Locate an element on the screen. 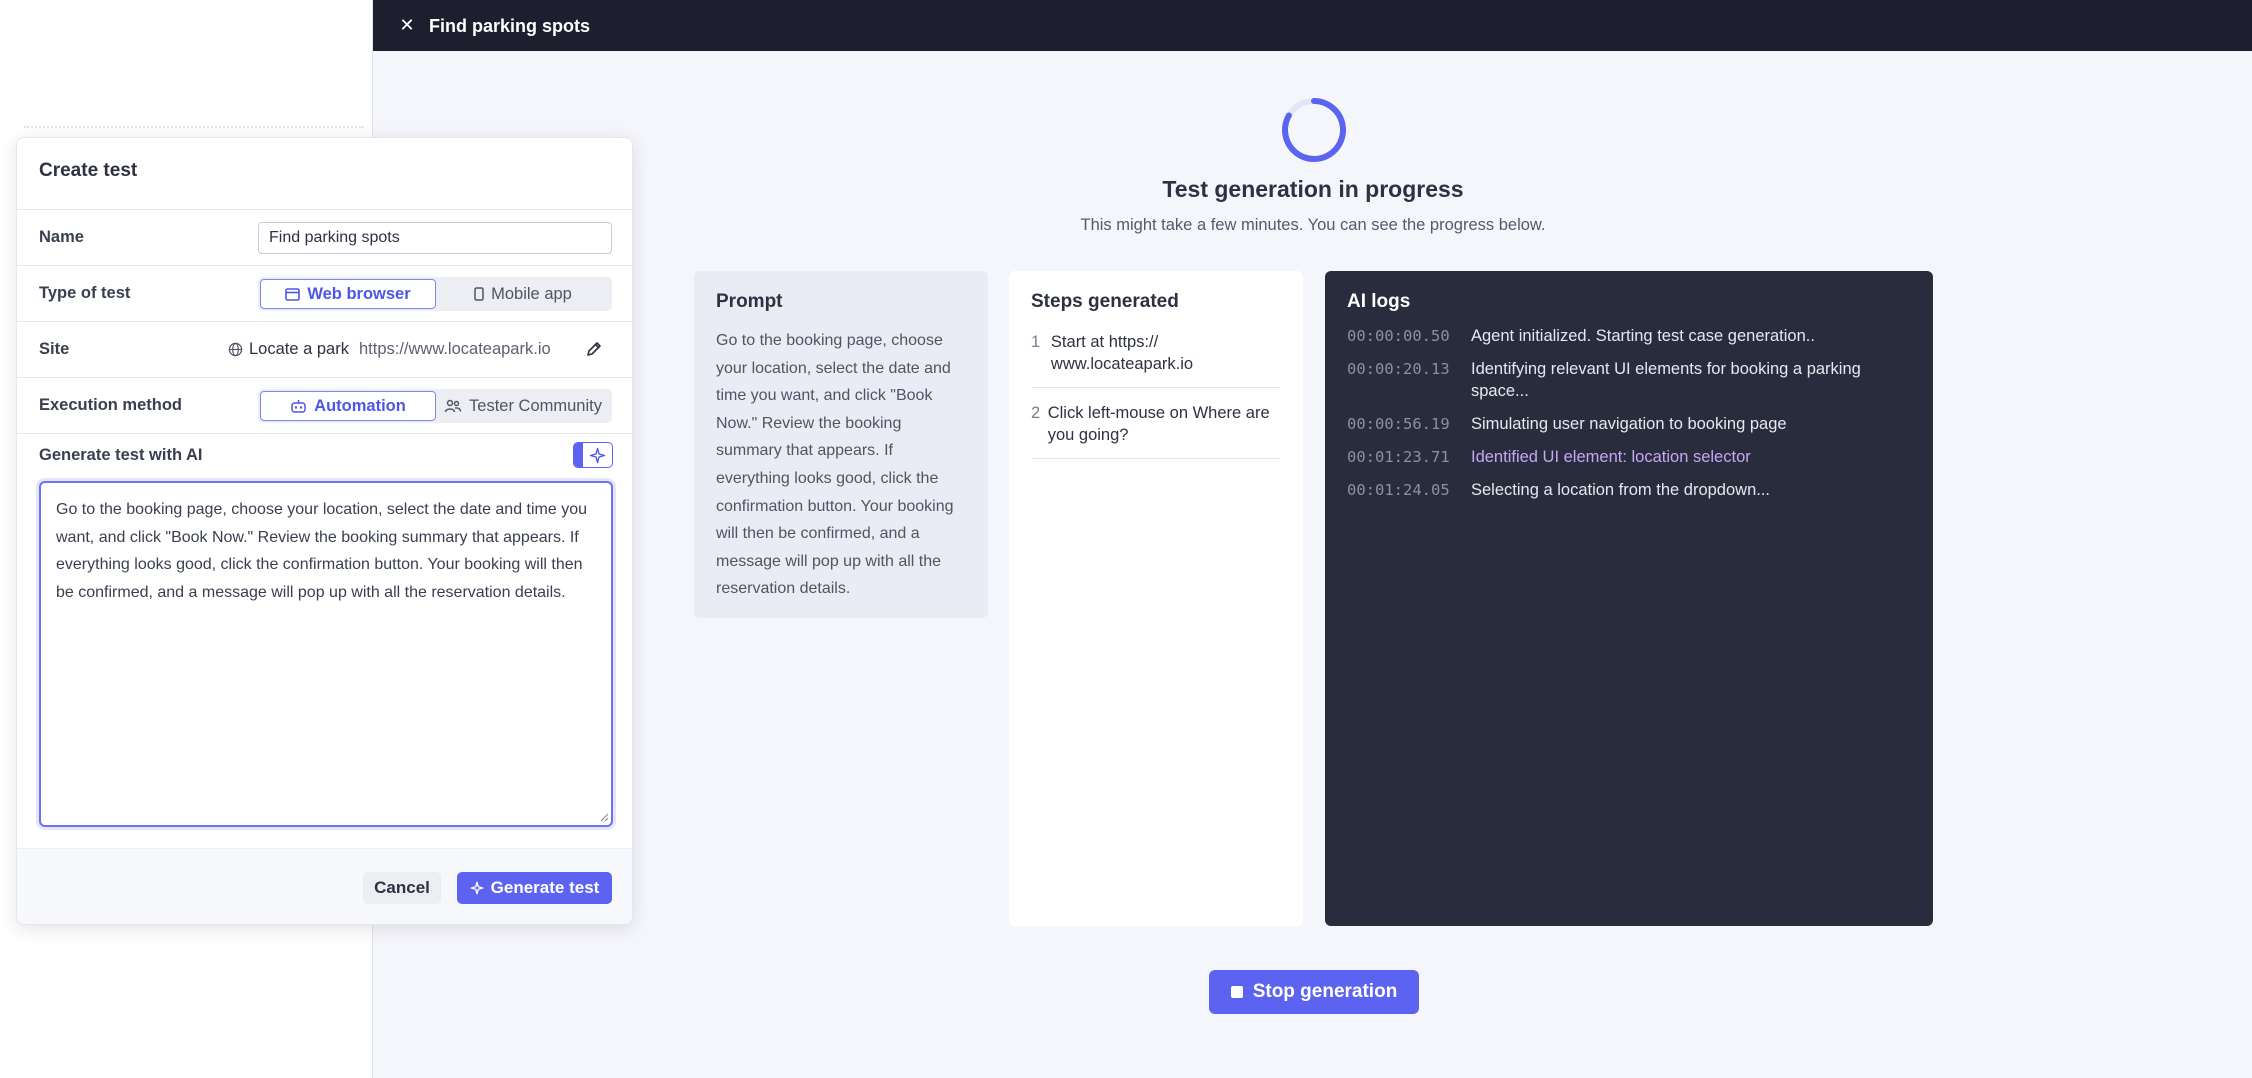 Image resolution: width=2252 pixels, height=1078 pixels. automation-option: Automation is located at coordinates (348, 406).